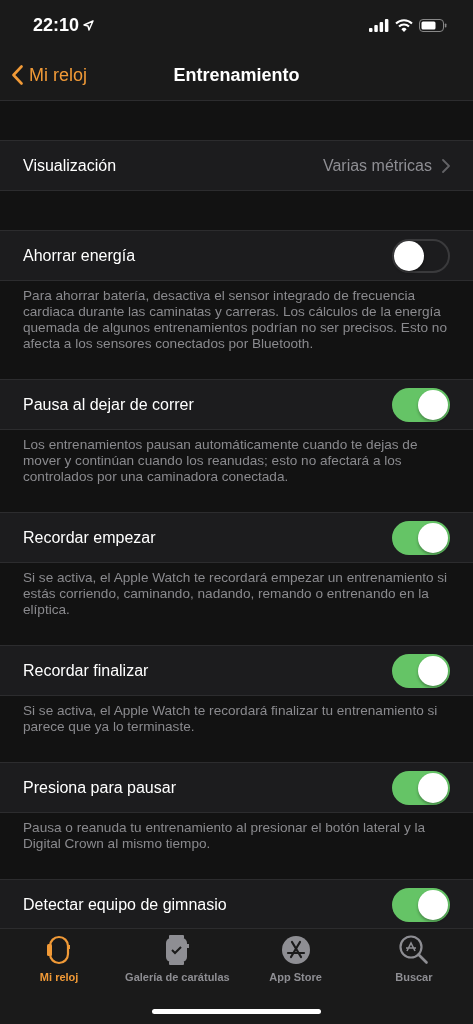 The width and height of the screenshot is (473, 1024). Describe the element at coordinates (433, 25) in the screenshot. I see `battery-icon` at that location.